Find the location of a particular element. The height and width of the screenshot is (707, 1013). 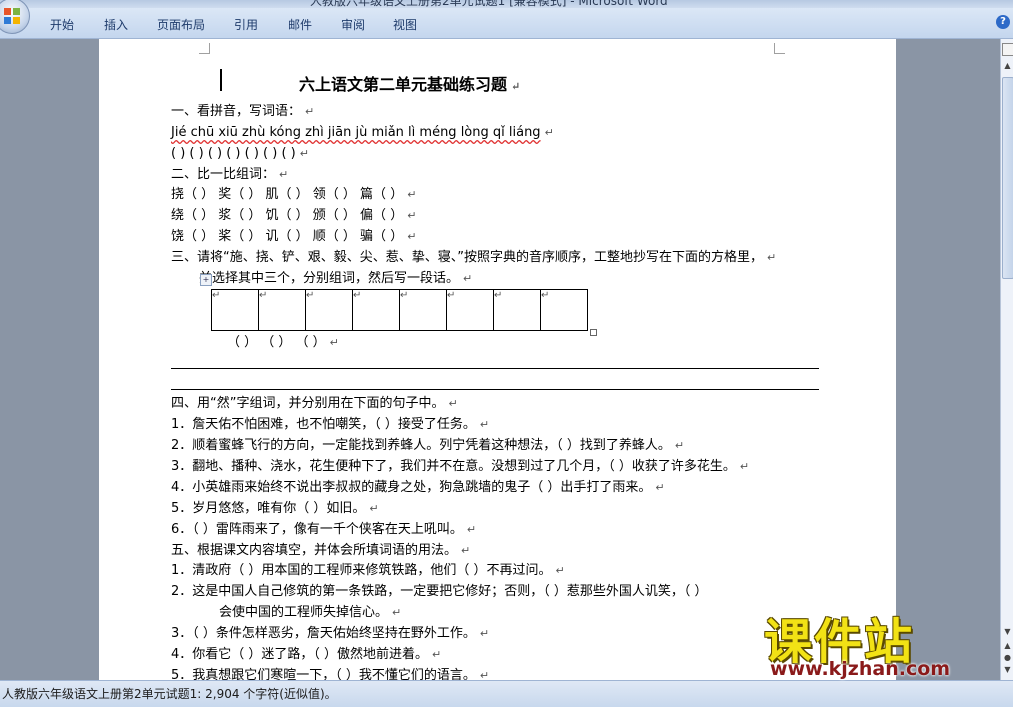

document-title: 六上语文第二单元基础练习题 ↵ is located at coordinates (410, 84).